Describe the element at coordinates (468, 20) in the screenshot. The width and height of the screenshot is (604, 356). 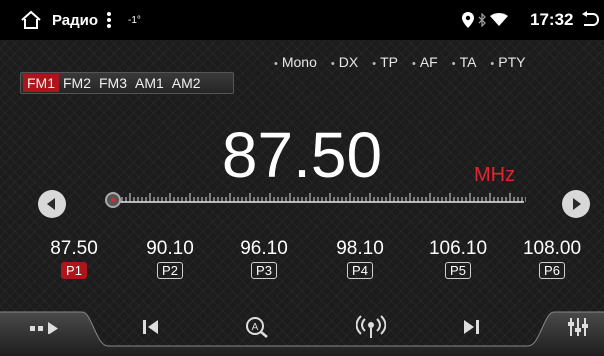
I see `location-icon` at that location.